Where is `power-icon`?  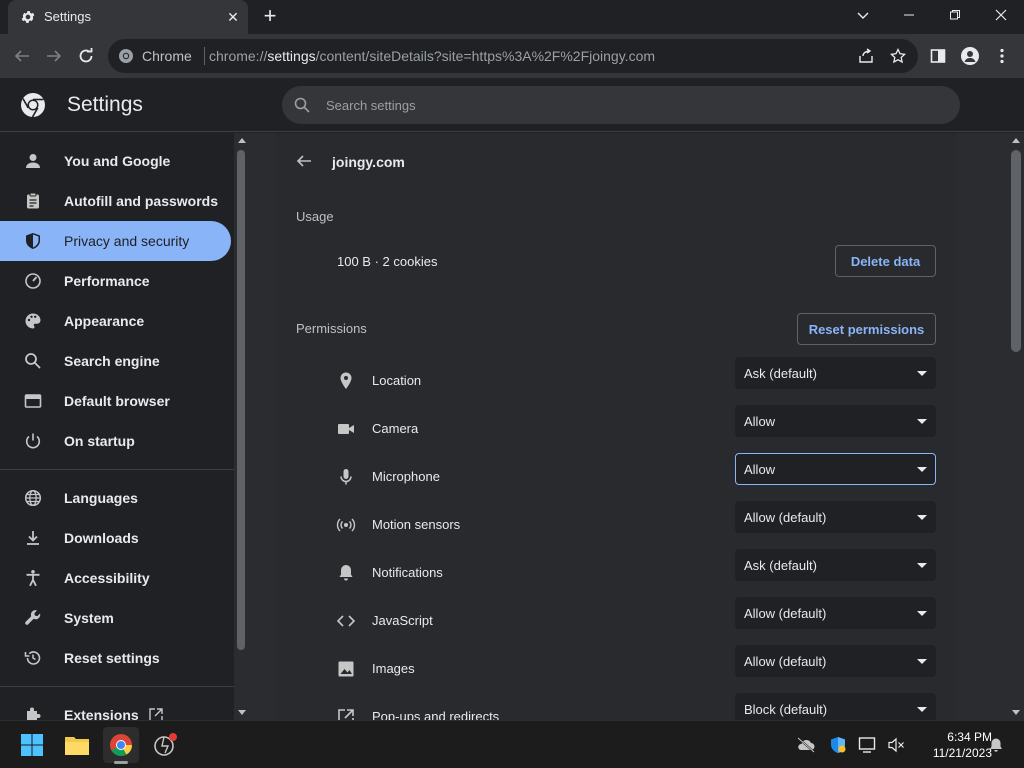
power-icon is located at coordinates (33, 441).